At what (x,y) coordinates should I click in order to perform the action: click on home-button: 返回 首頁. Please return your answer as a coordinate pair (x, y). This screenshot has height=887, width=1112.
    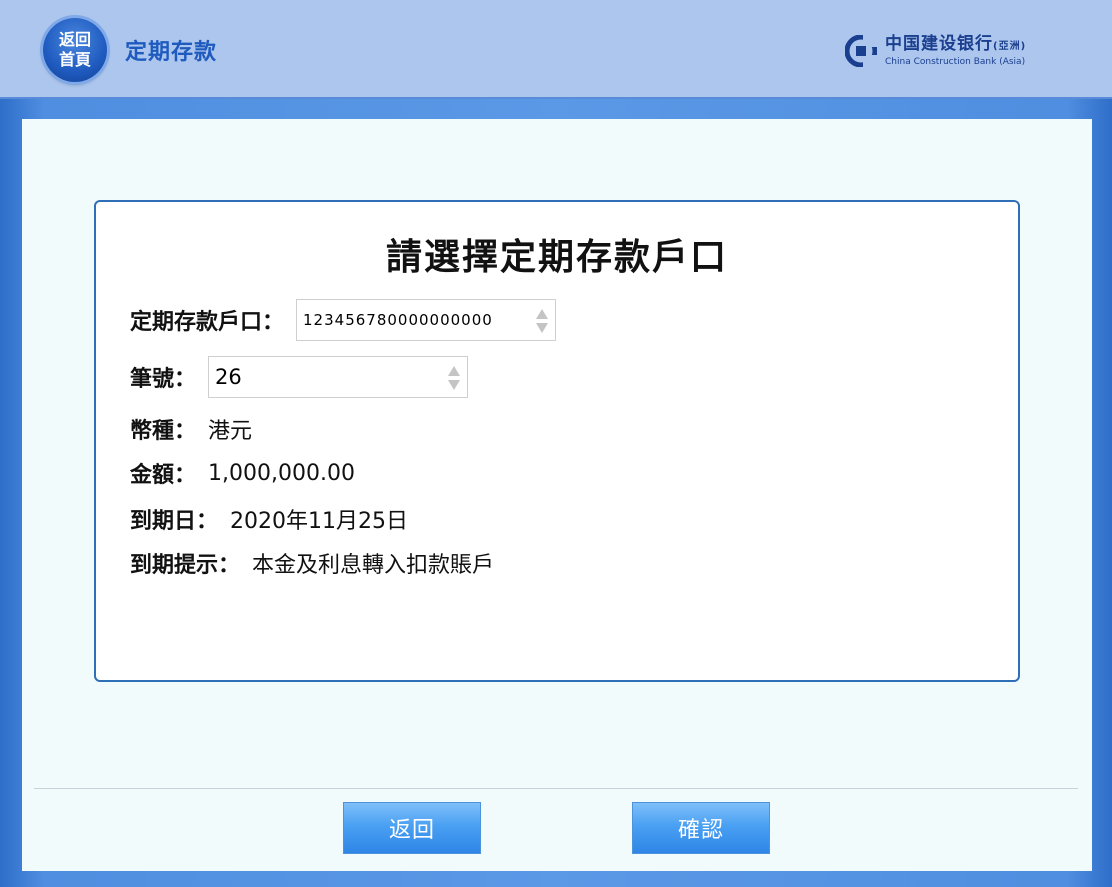
    Looking at the image, I should click on (75, 50).